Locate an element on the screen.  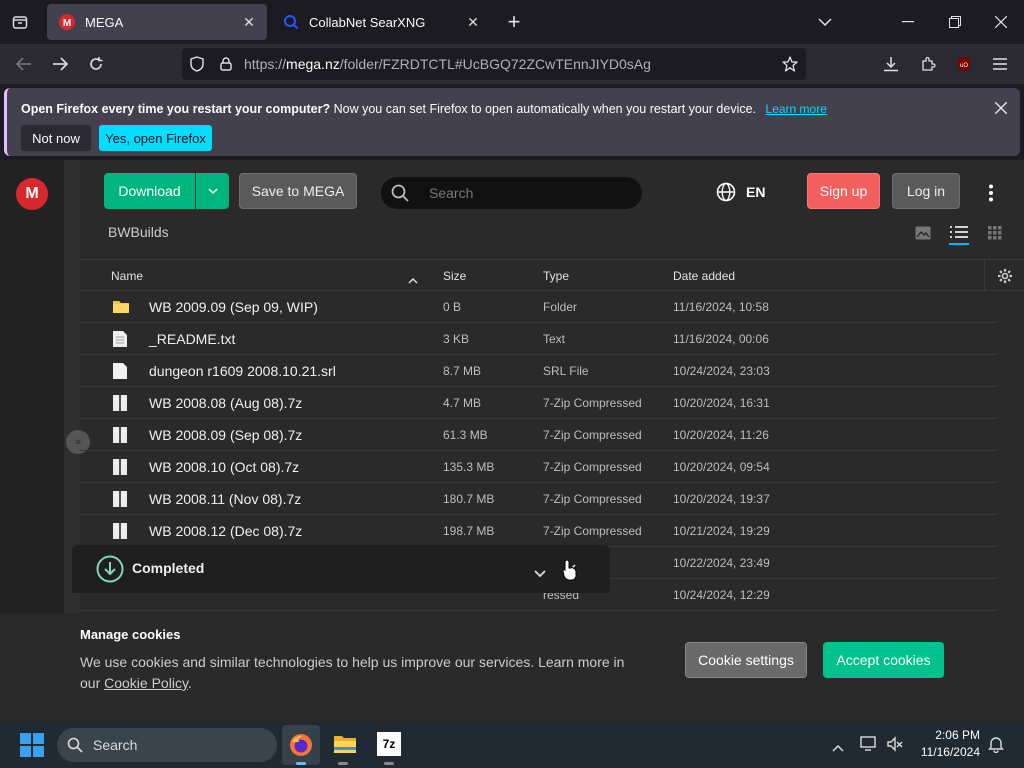
taskbar-date: 11/16/2024 is located at coordinates (949, 752).